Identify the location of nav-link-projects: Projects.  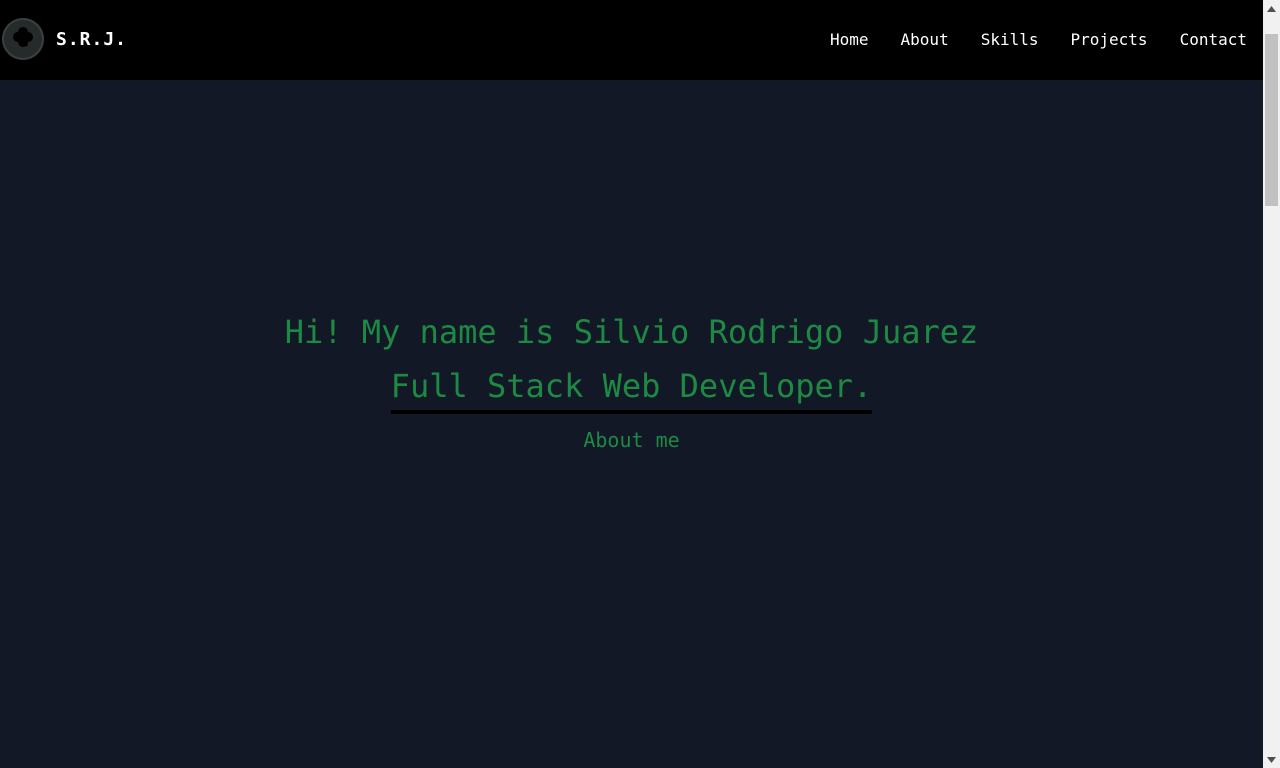
(1109, 40).